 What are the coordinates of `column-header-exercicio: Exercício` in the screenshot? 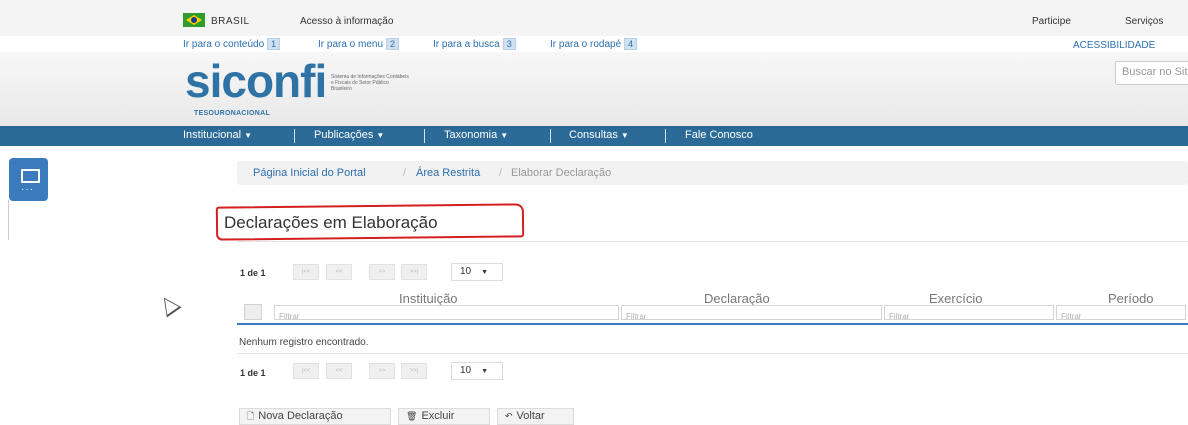 It's located at (955, 298).